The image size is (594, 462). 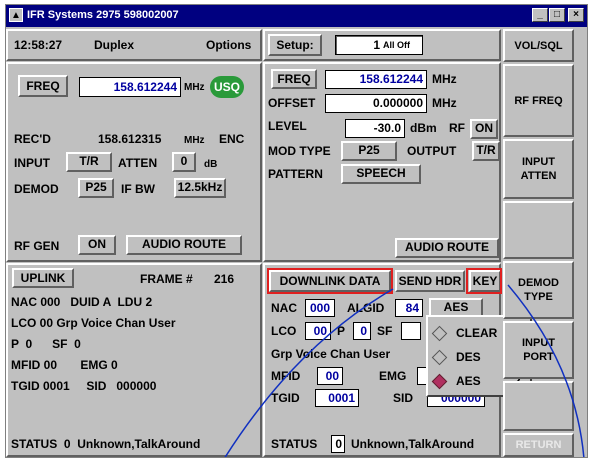 I want to click on setup-bar: Setup: 1 All Off, so click(x=382, y=45).